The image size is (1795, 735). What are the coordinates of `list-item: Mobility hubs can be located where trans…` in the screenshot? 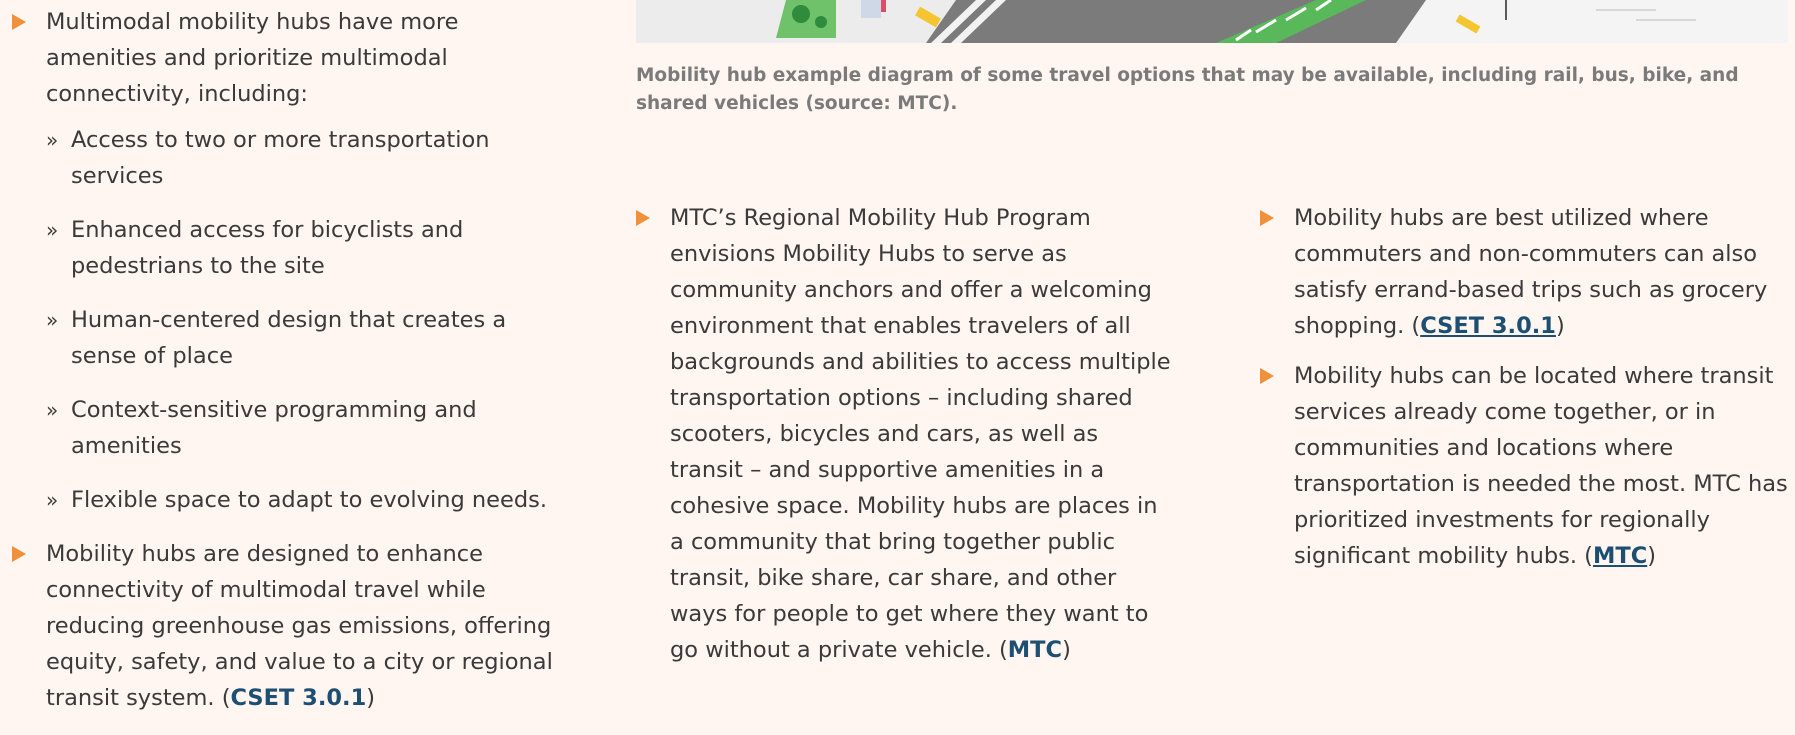 It's located at (1527, 466).